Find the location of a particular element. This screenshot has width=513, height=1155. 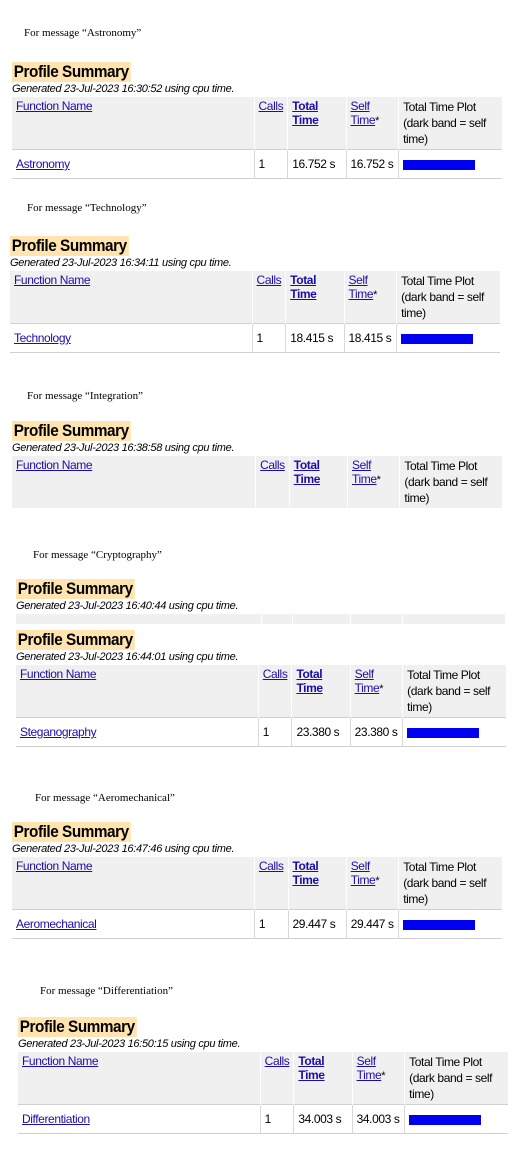

table-row: Differentiation 1 34.003 s 34.003 s is located at coordinates (263, 1119).